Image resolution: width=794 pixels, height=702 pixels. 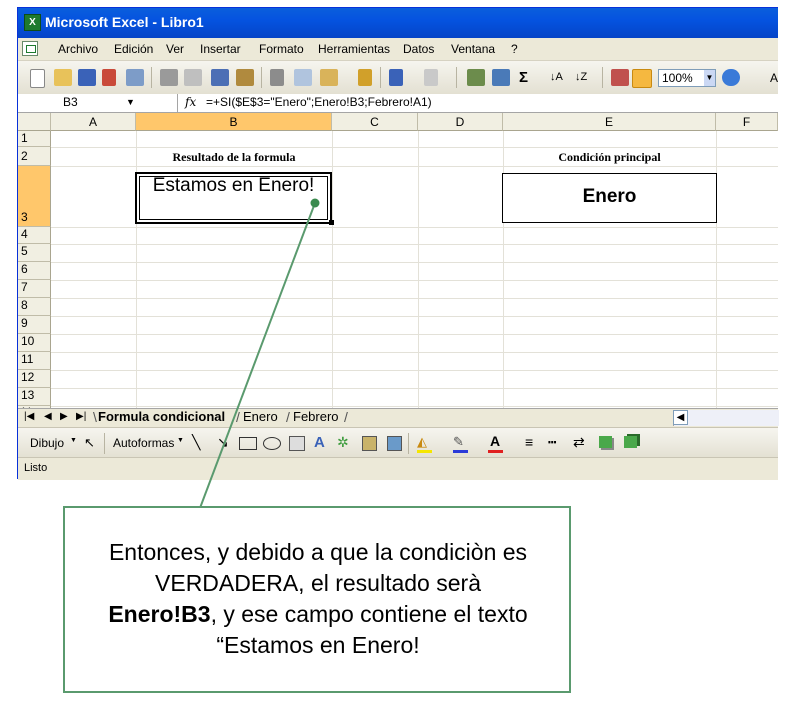 What do you see at coordinates (331, 222) in the screenshot?
I see `fill-handle` at bounding box center [331, 222].